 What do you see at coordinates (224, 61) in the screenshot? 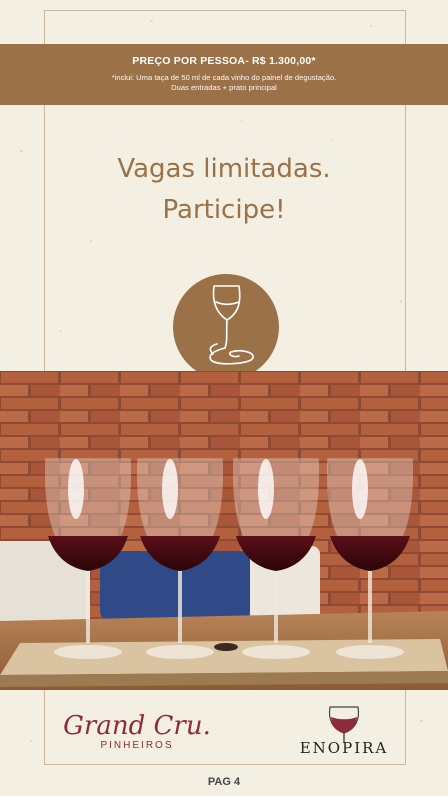
I see `price-text: PREÇO POR PESSOA- R$ 1.300,00*` at bounding box center [224, 61].